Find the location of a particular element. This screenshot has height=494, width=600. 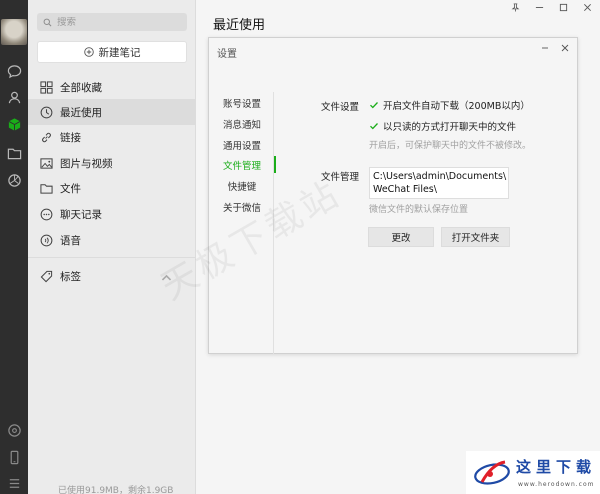

minimize-button is located at coordinates (539, 7).